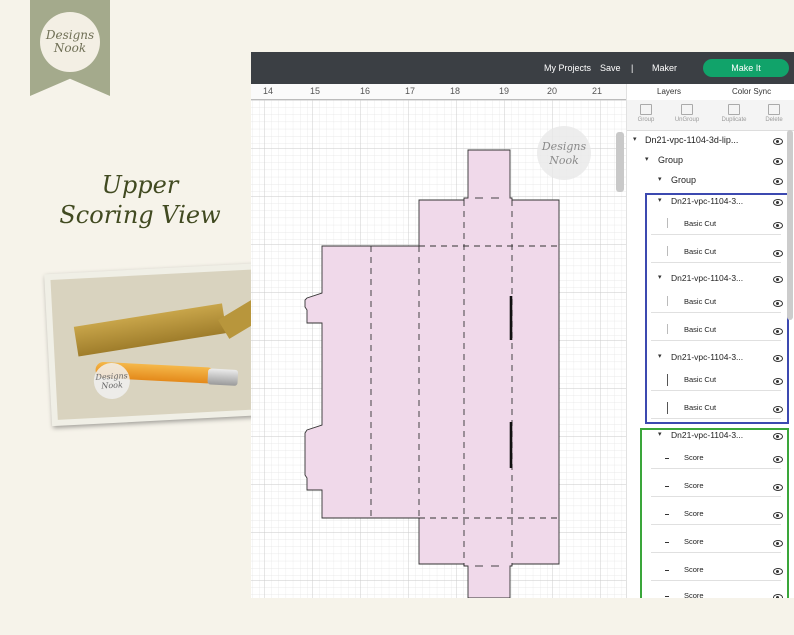 Image resolution: width=794 pixels, height=635 pixels. What do you see at coordinates (751, 91) in the screenshot?
I see `tab-color-sync: Color Sync` at bounding box center [751, 91].